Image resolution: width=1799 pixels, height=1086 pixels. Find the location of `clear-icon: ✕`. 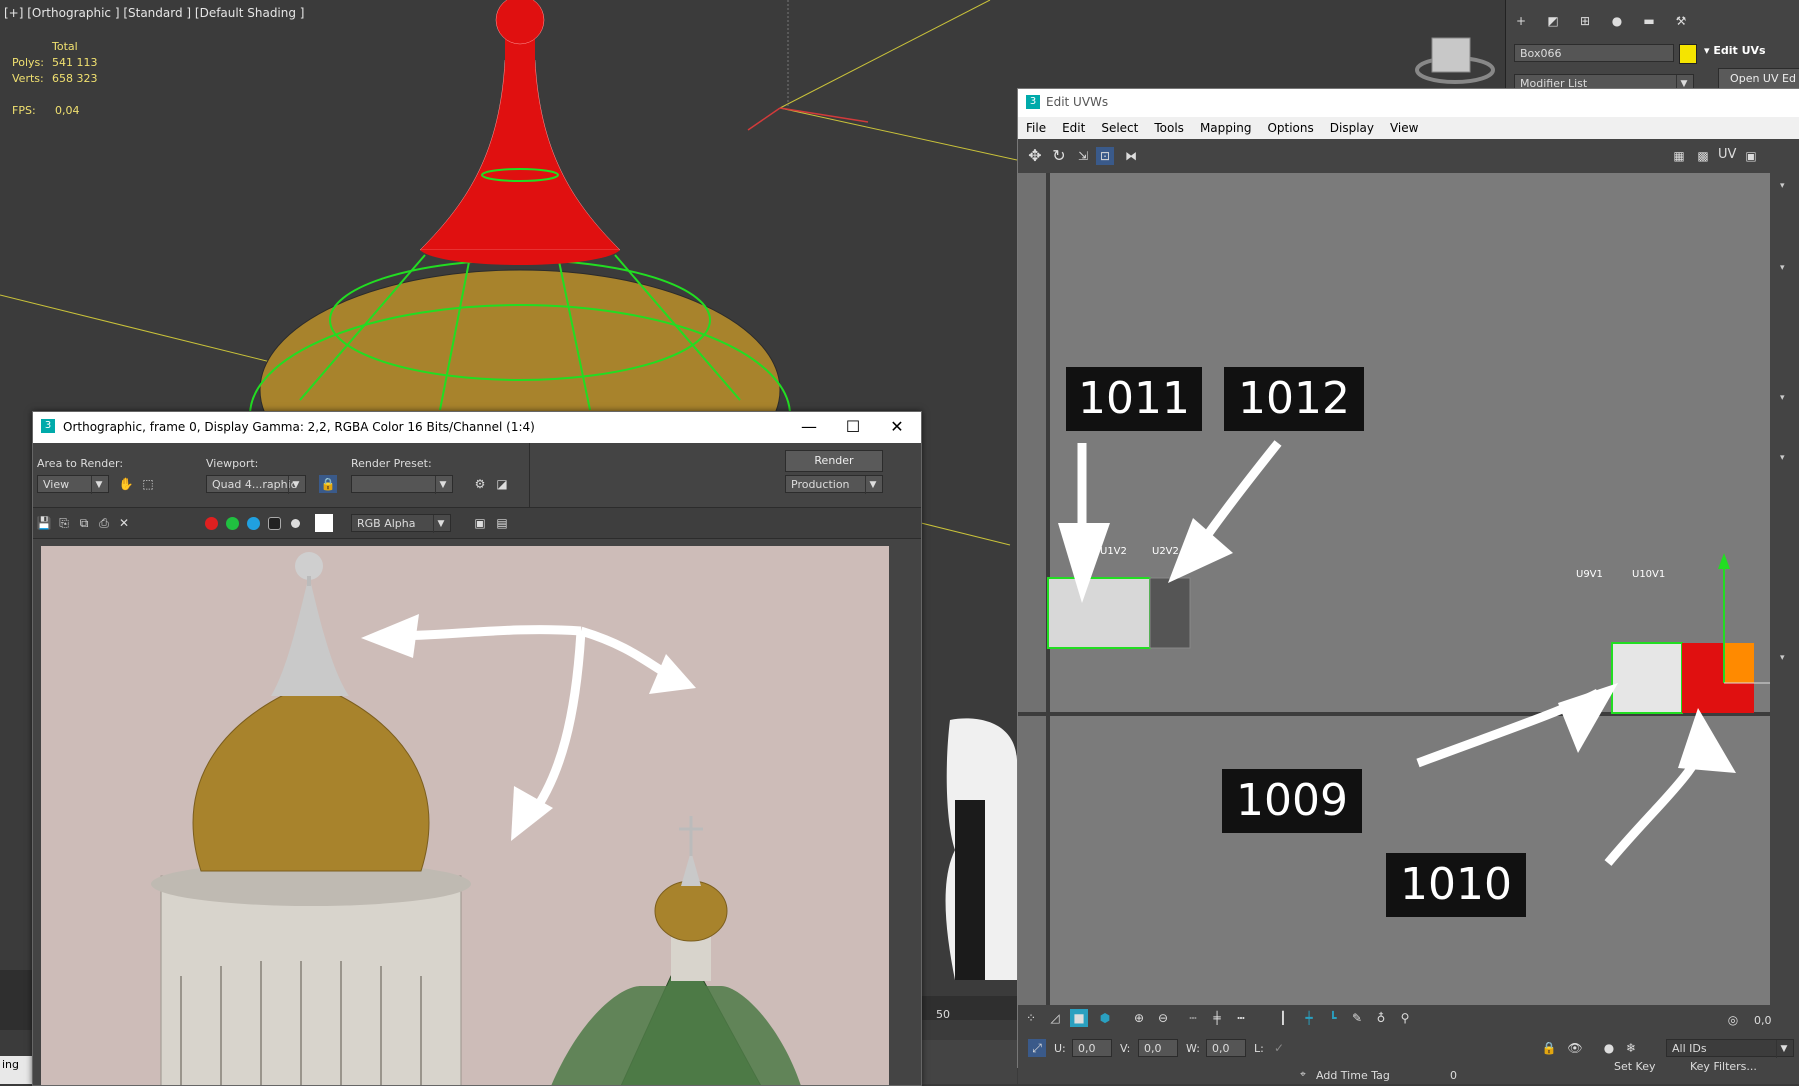

clear-icon: ✕ is located at coordinates (124, 523).